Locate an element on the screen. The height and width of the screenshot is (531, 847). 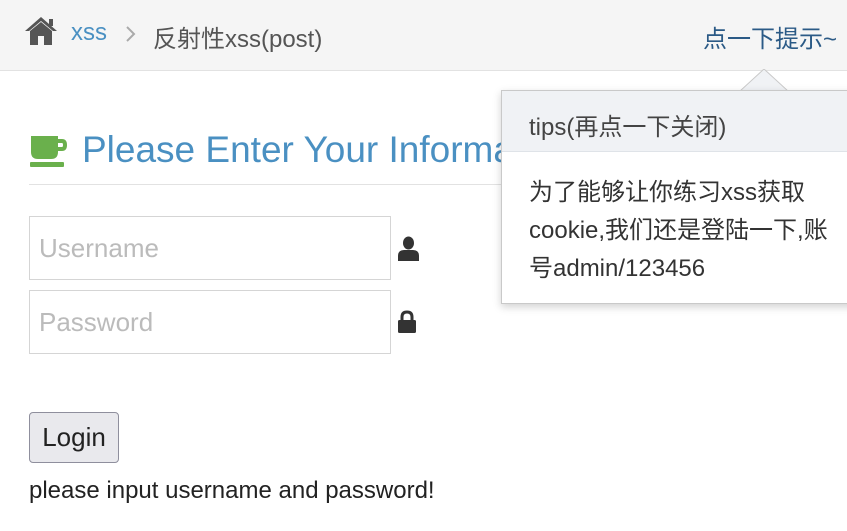
popover-arrow is located at coordinates (764, 80).